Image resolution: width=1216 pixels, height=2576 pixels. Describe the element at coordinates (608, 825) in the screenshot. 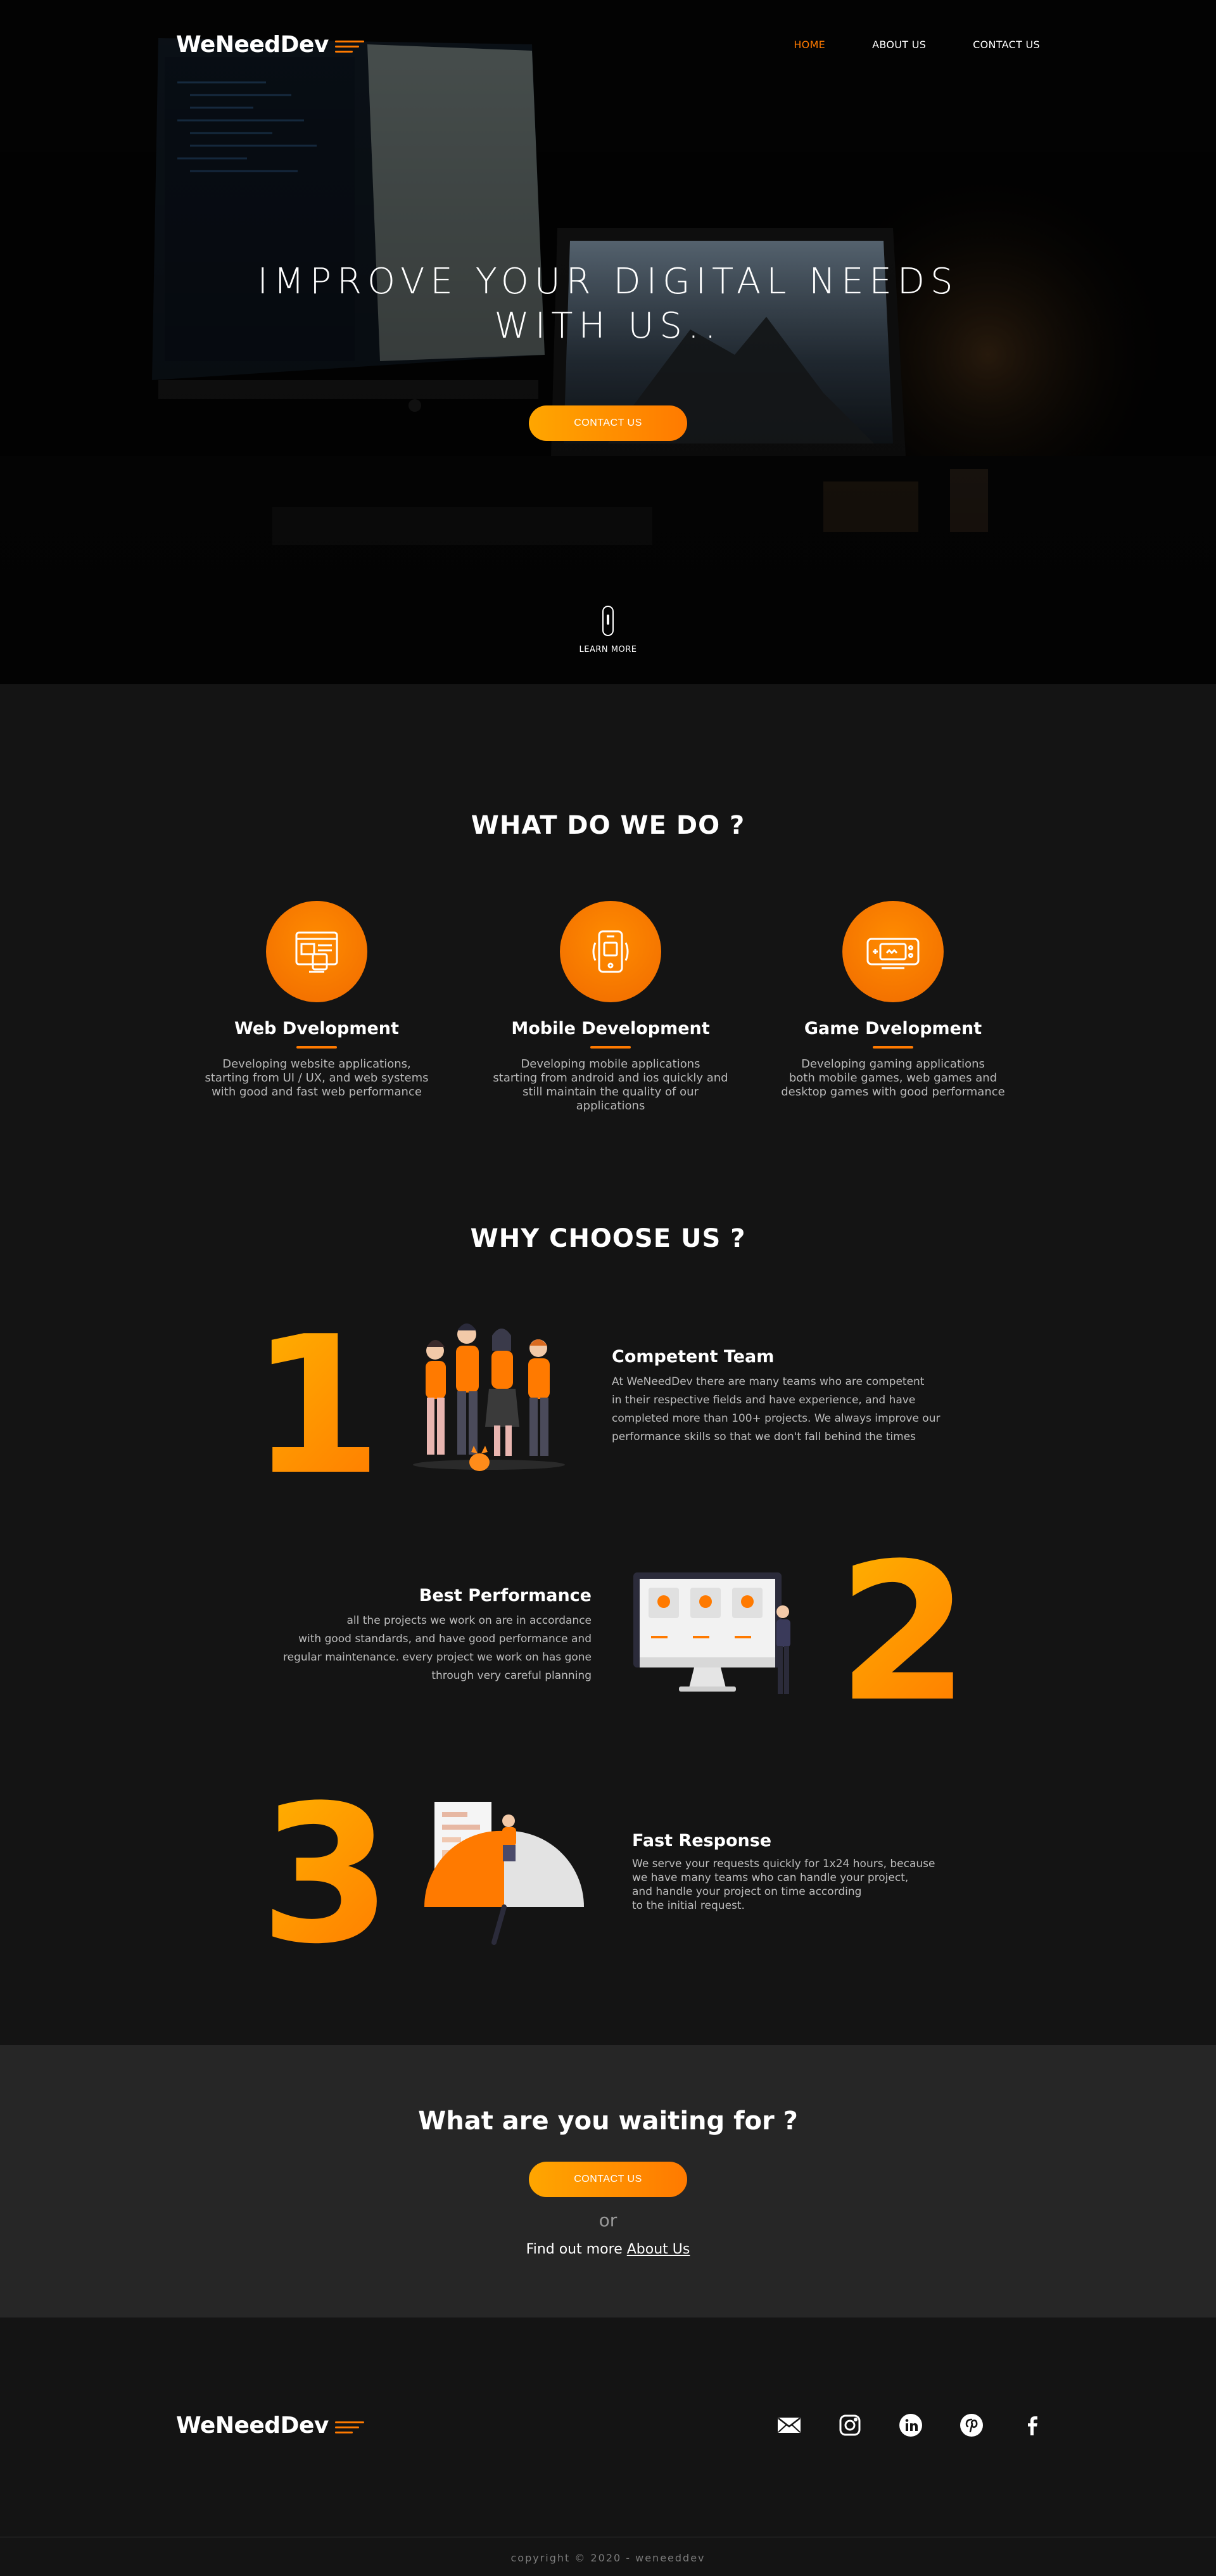

I see `services-title: WHAT DO WE DO ?` at that location.